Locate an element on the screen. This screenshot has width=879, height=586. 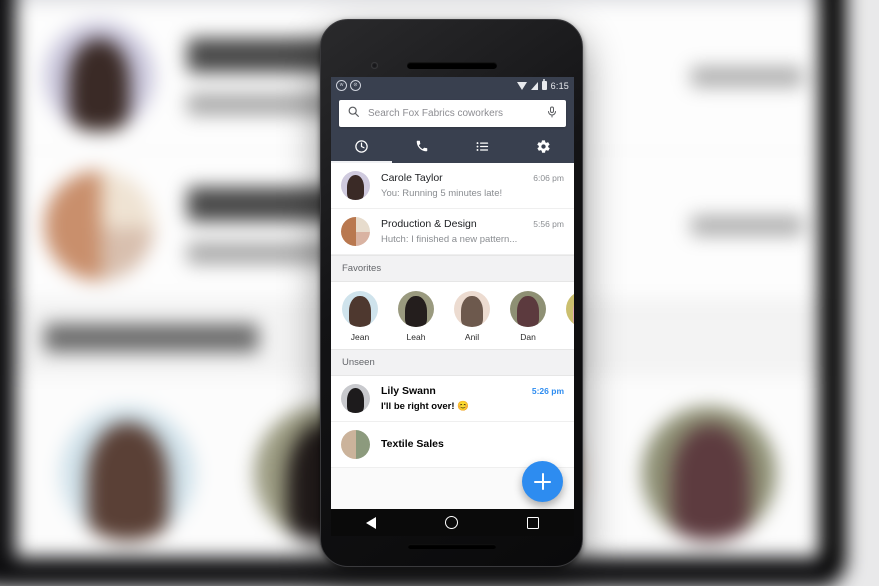
favorite-leah: Leah is located at coordinates (416, 316).